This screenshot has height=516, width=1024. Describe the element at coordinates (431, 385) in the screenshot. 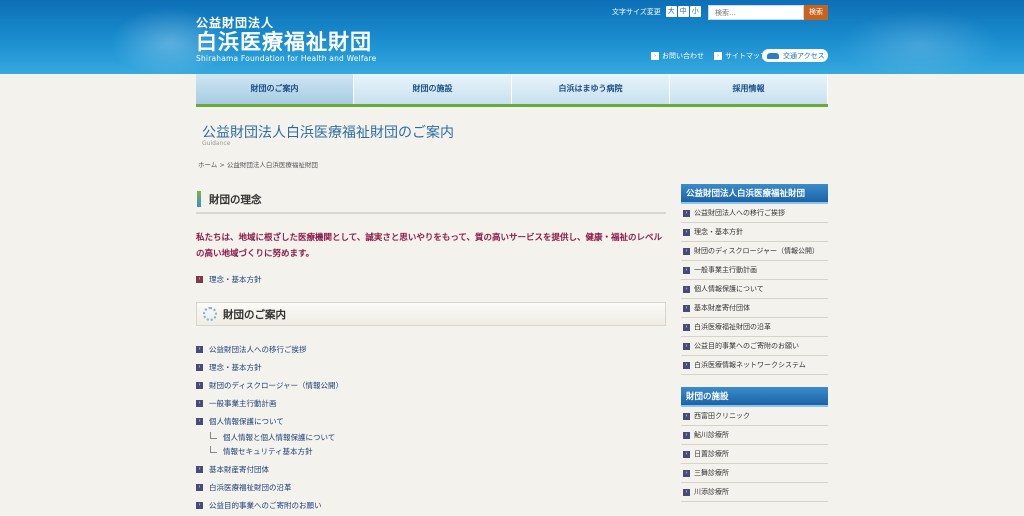

I see `list-item: › 財団のディスクロージャー（情報公開）` at that location.